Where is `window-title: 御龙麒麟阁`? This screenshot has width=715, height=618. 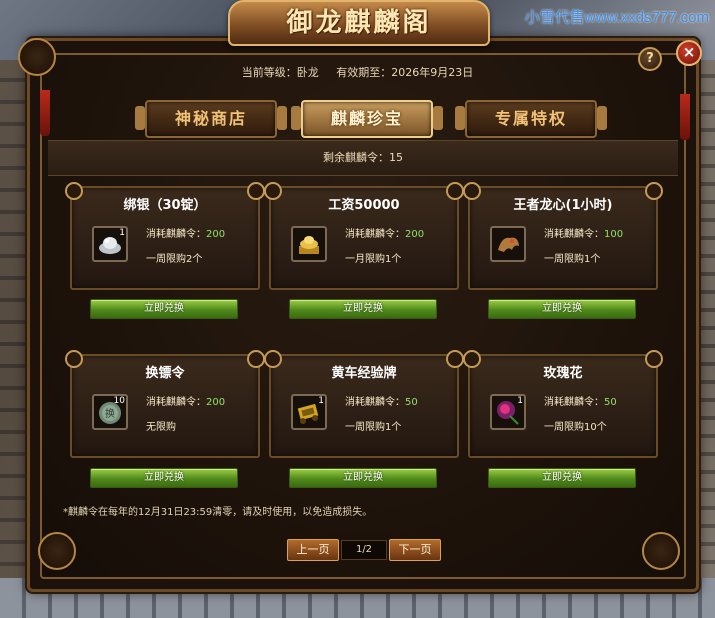
window-title: 御龙麒麟阁 is located at coordinates (359, 23).